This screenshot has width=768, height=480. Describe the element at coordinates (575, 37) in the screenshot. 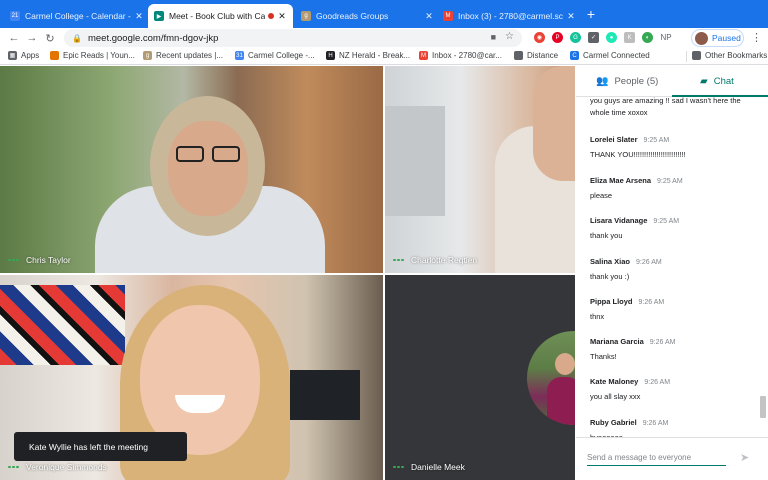

I see `grammarly-icon: G` at that location.